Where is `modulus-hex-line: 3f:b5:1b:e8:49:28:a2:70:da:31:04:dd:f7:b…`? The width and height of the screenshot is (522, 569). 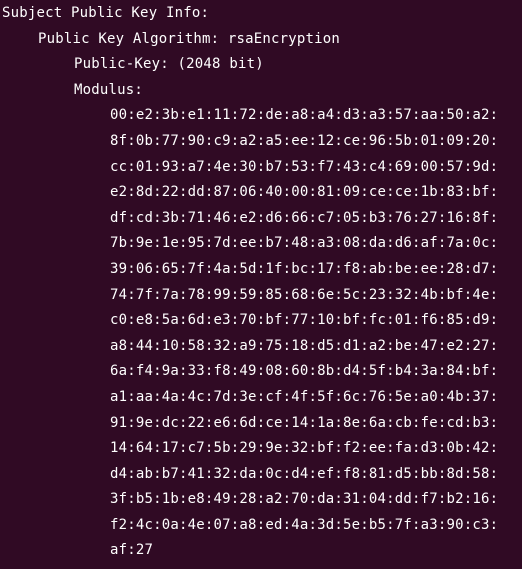 modulus-hex-line: 3f:b5:1b:e8:49:28:a2:70:da:31:04:dd:f7:b… is located at coordinates (304, 499).